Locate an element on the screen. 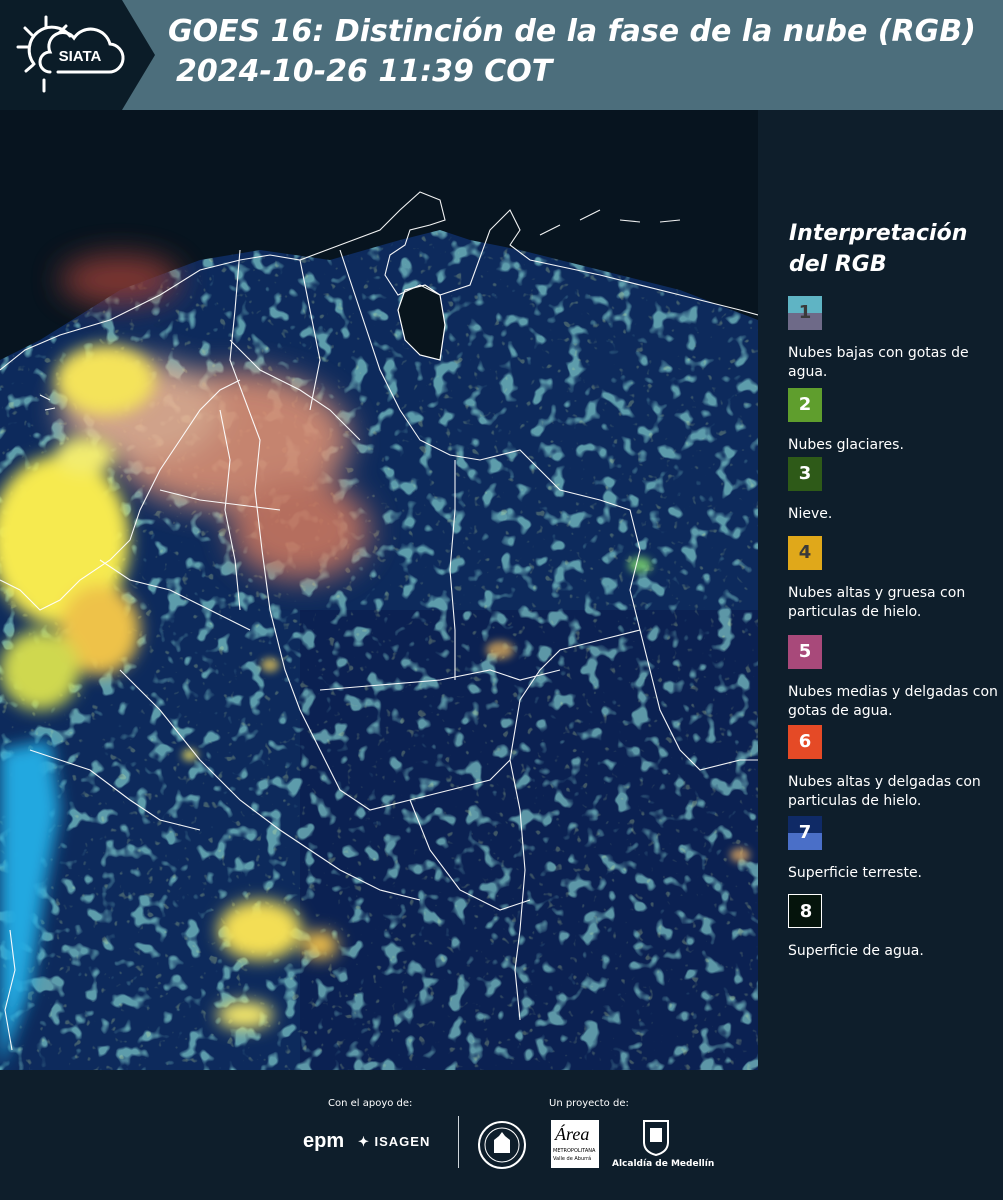  timestamp: 2024-10-26 11:39 COT is located at coordinates (364, 71).